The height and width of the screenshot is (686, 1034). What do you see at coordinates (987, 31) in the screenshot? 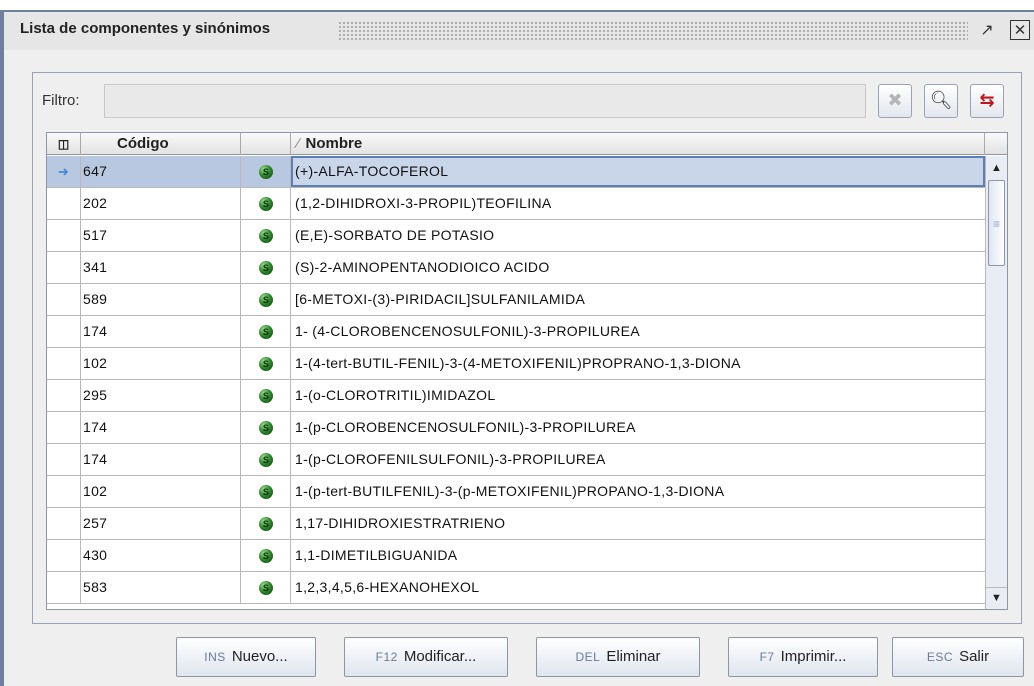
I see `restore-icon: ↗` at bounding box center [987, 31].